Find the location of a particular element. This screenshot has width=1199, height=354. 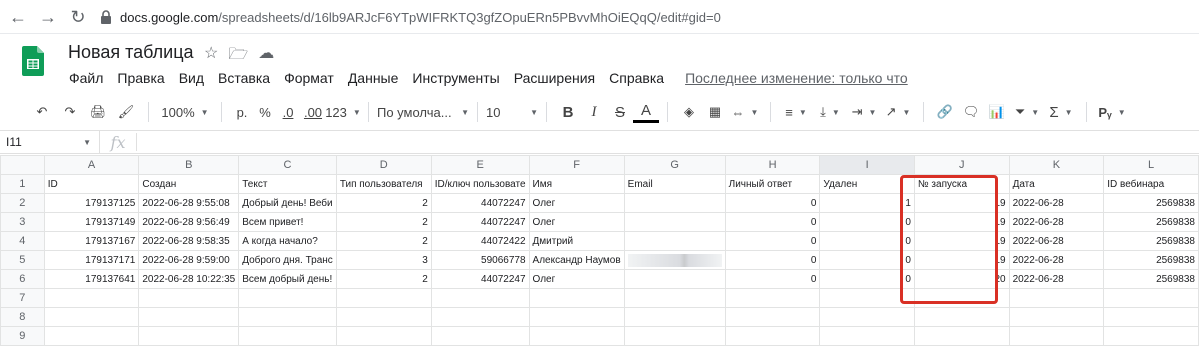

row-header: 3 is located at coordinates (22, 222).